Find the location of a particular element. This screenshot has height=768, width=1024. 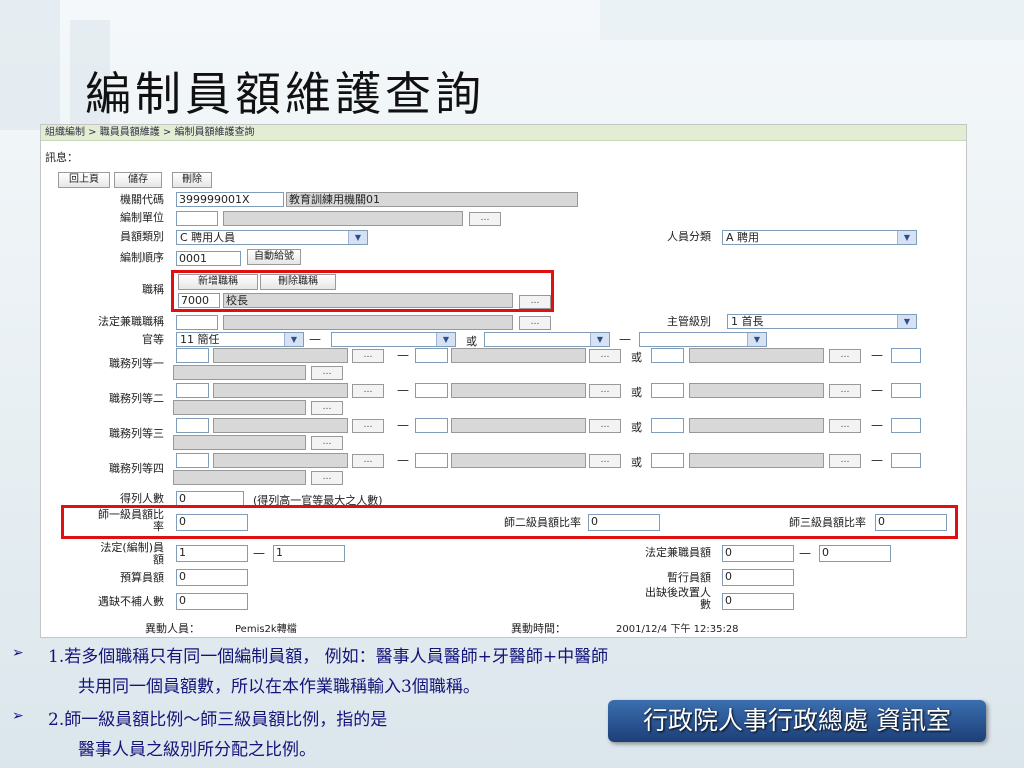

sequence-input: 0001 is located at coordinates (208, 258).